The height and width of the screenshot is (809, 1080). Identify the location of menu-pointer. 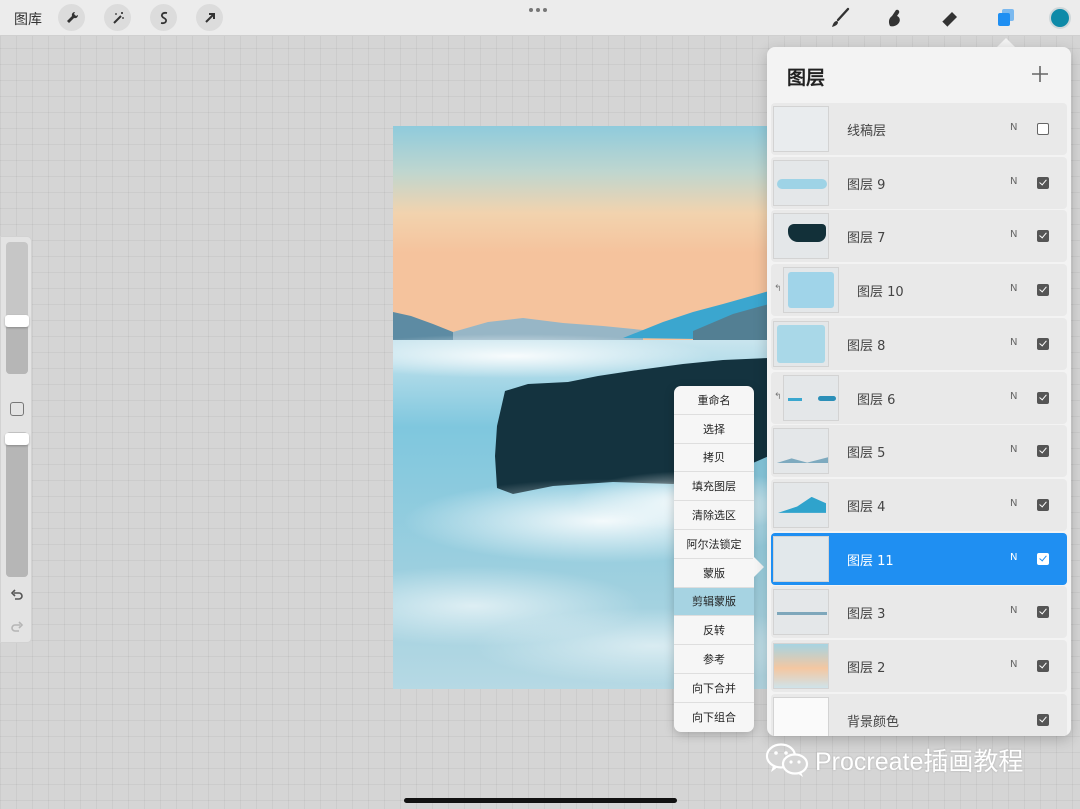
(758, 567).